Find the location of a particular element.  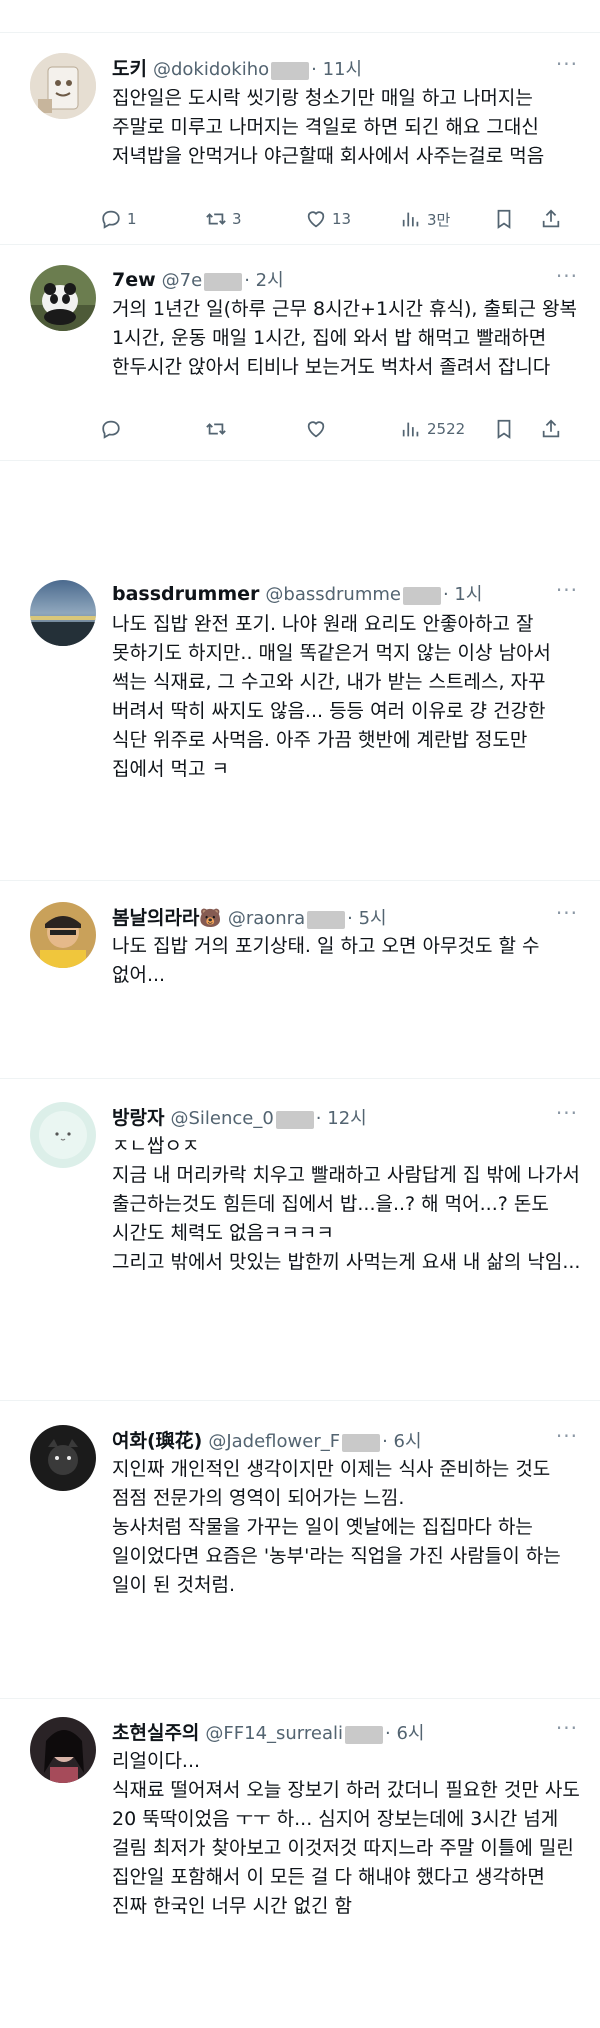

like-button: 13 is located at coordinates (328, 219).